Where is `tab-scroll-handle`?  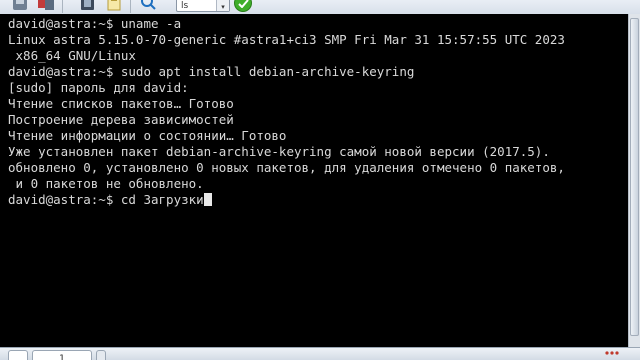
tab-scroll-handle is located at coordinates (101, 355).